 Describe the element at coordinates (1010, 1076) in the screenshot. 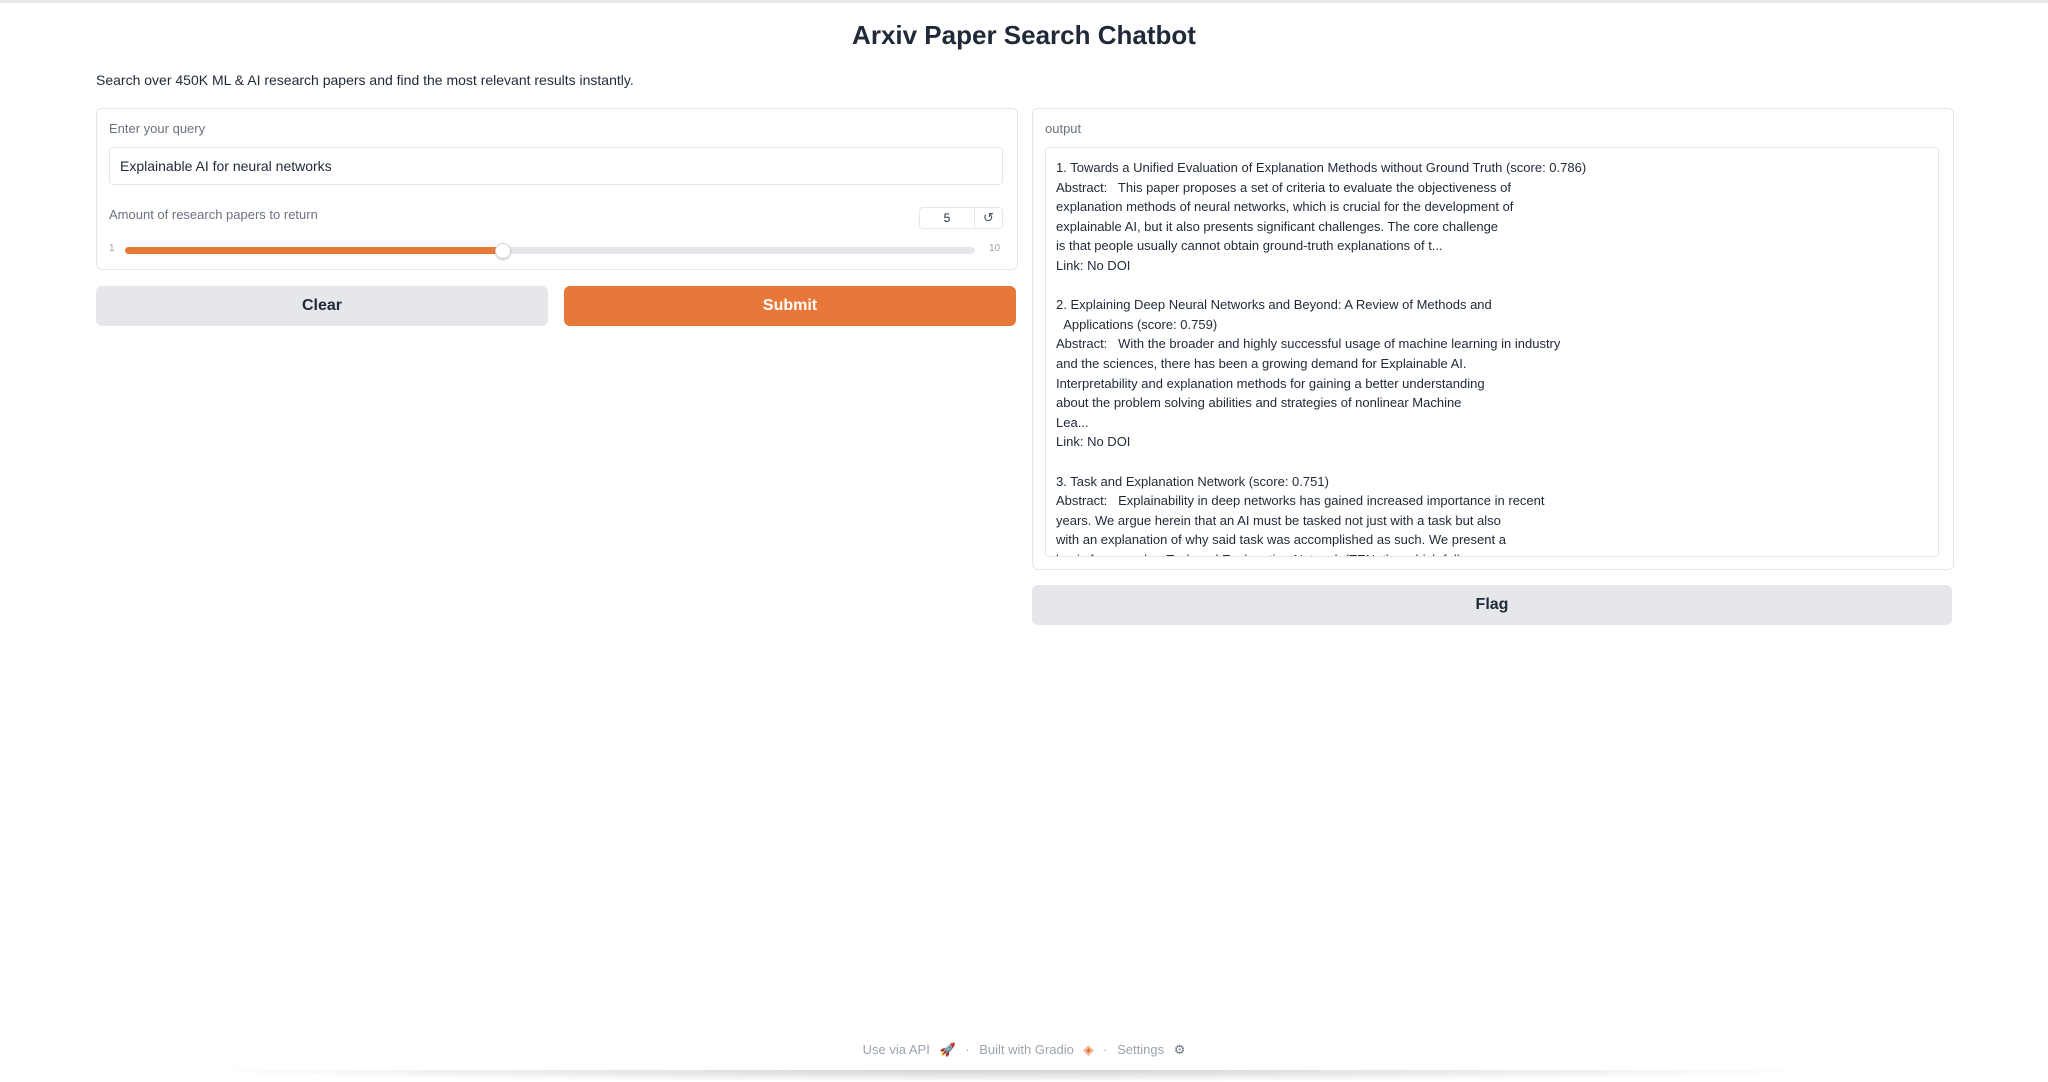

I see `bottom-shadow` at that location.